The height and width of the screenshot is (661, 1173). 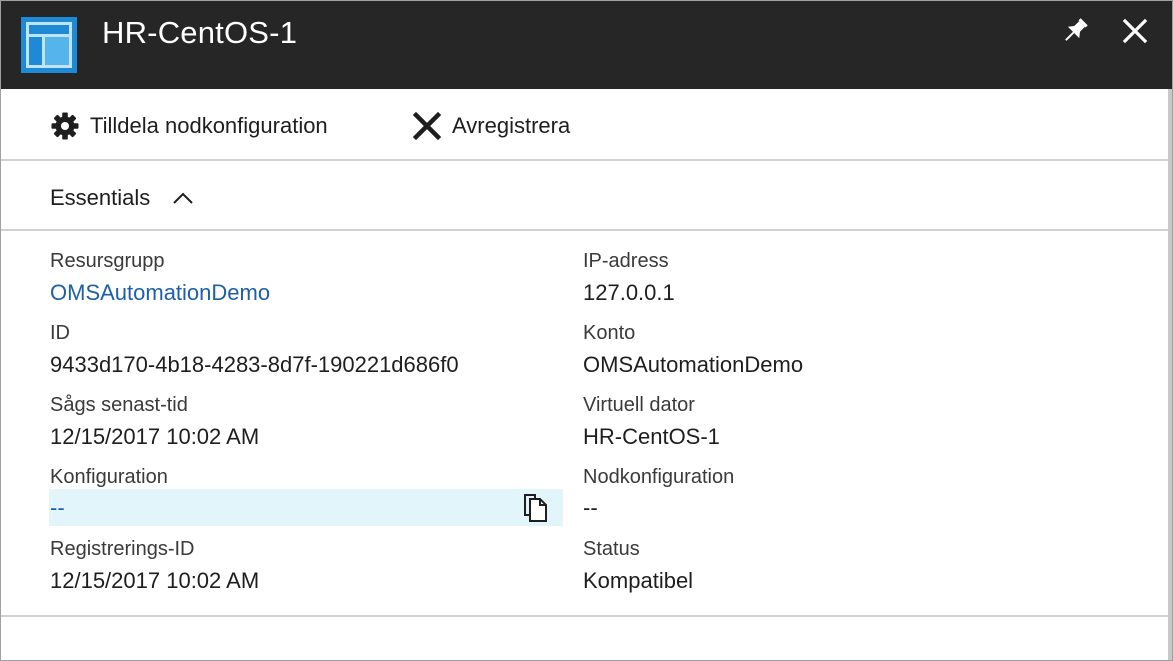 What do you see at coordinates (586, 45) in the screenshot?
I see `title-bar: HR-CentOS-1` at bounding box center [586, 45].